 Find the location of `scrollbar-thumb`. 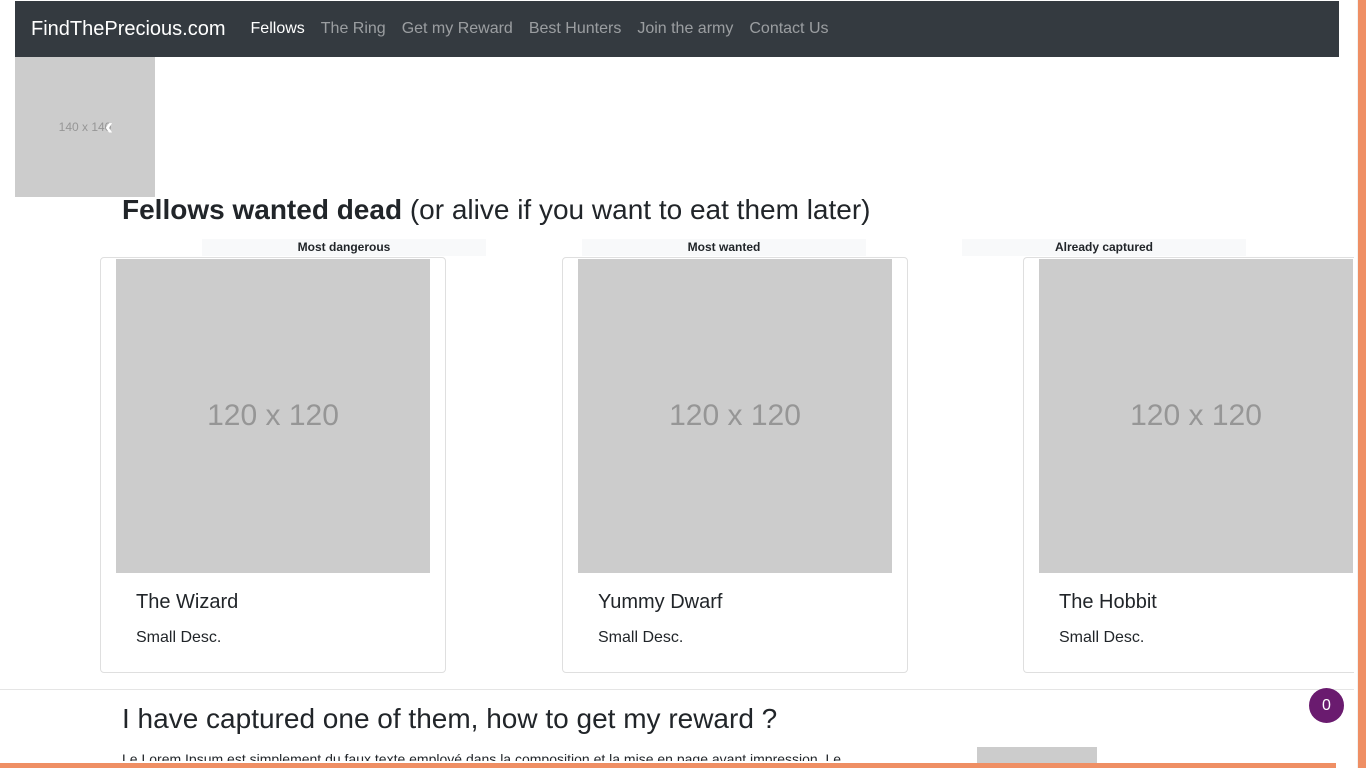

scrollbar-thumb is located at coordinates (1362, 384).